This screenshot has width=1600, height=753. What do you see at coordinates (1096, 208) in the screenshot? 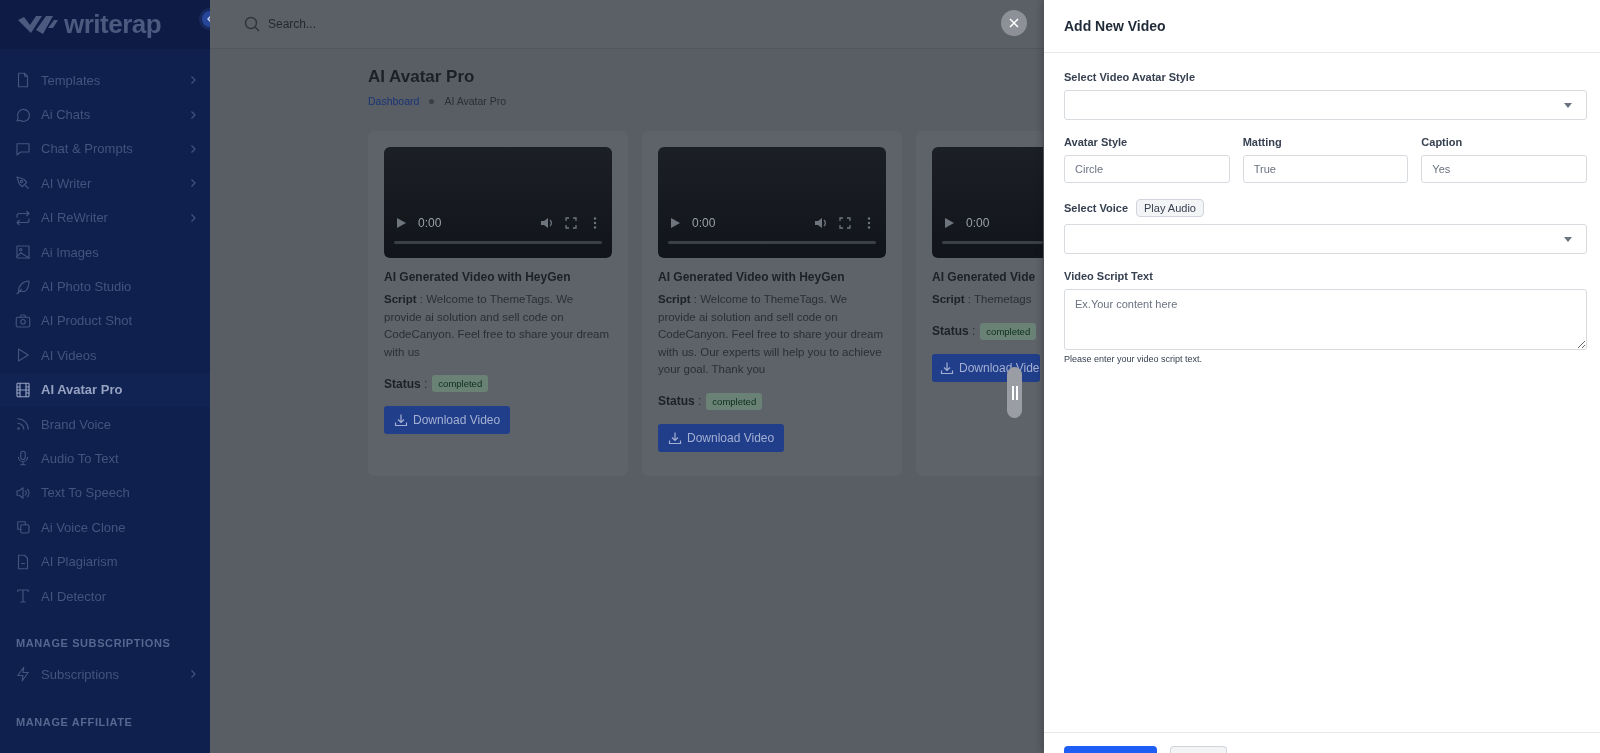
I see `field-label: Select Voice` at bounding box center [1096, 208].